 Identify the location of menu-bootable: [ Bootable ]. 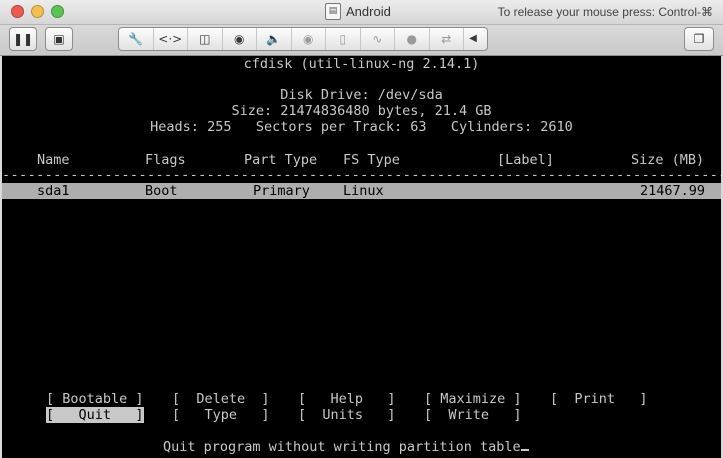
(95, 399).